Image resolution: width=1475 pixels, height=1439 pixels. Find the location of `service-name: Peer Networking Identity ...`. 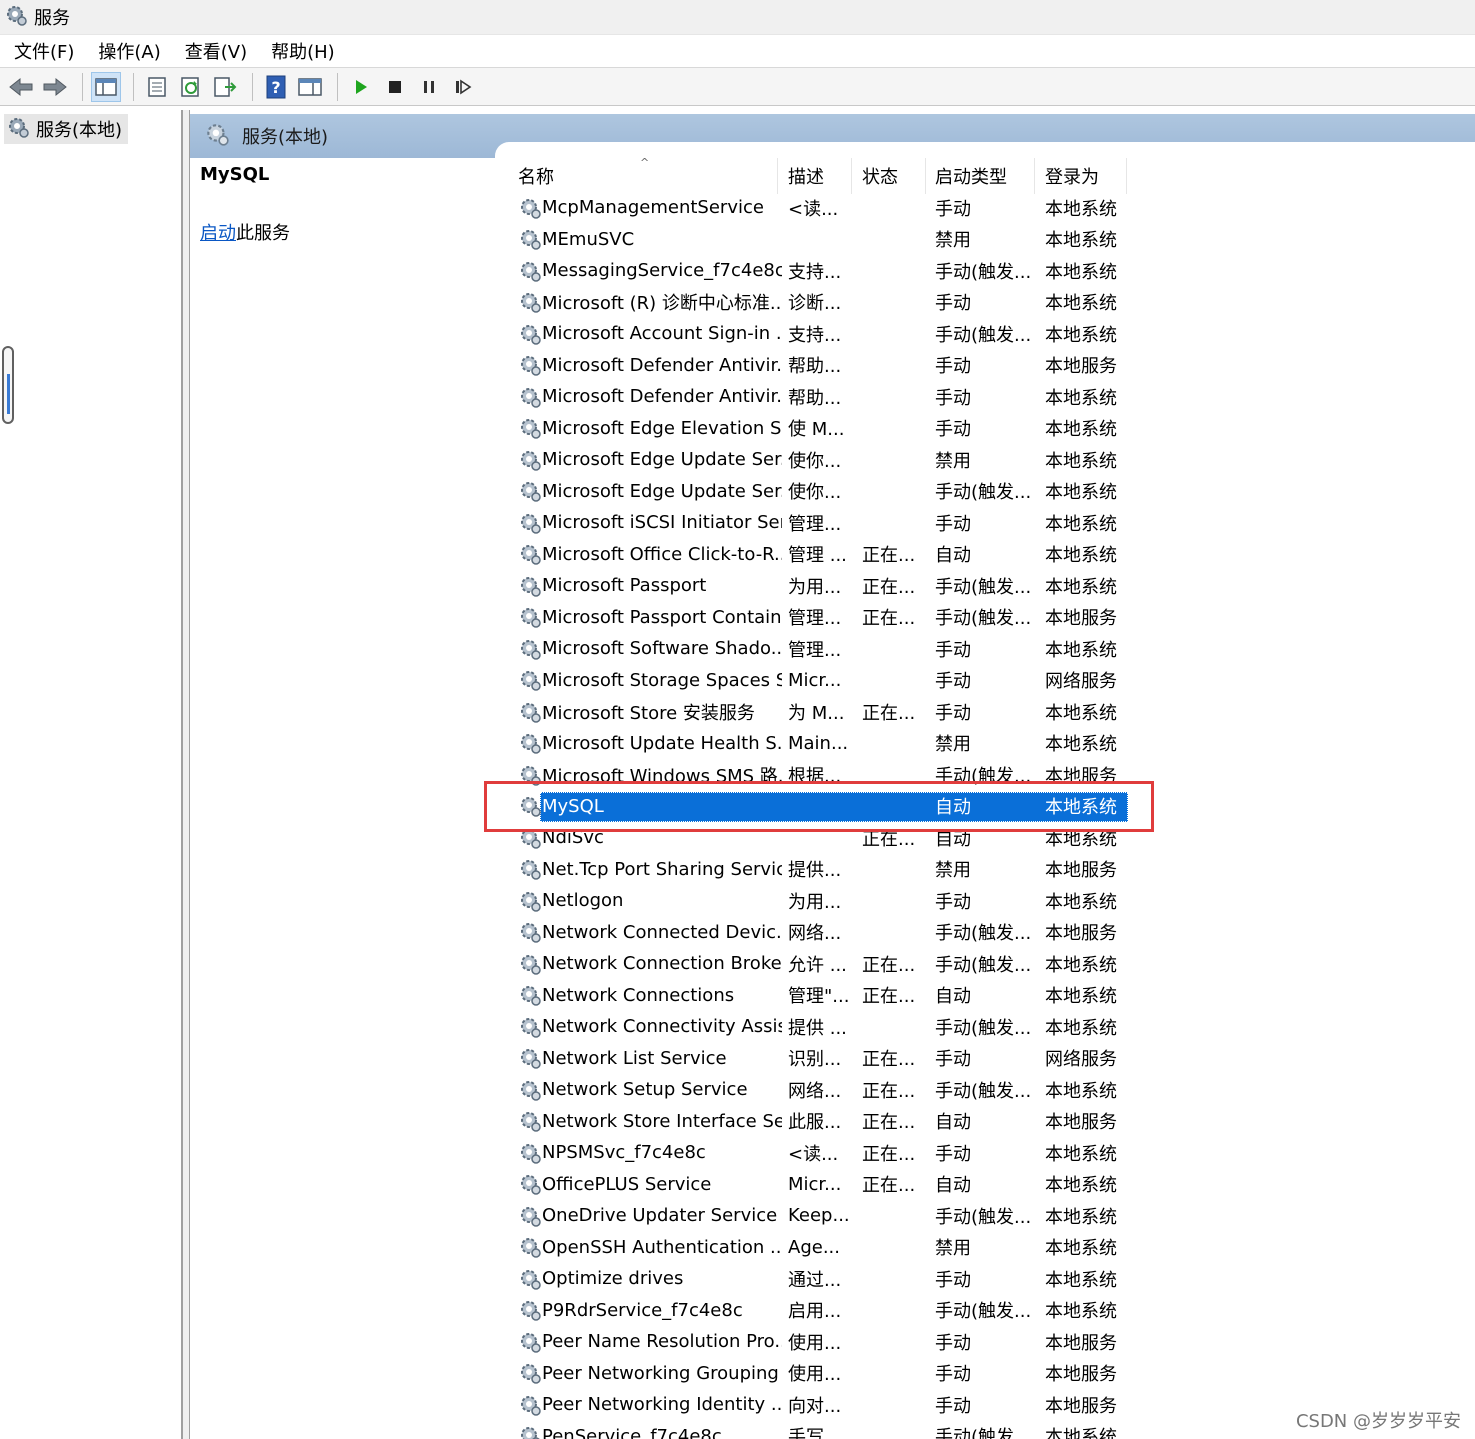

service-name: Peer Networking Identity ... is located at coordinates (662, 1405).